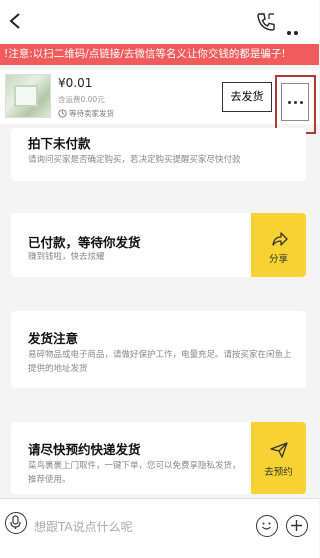 Image resolution: width=320 pixels, height=558 pixels. I want to click on shipping-fee: 含运费0.00元, so click(81, 99).